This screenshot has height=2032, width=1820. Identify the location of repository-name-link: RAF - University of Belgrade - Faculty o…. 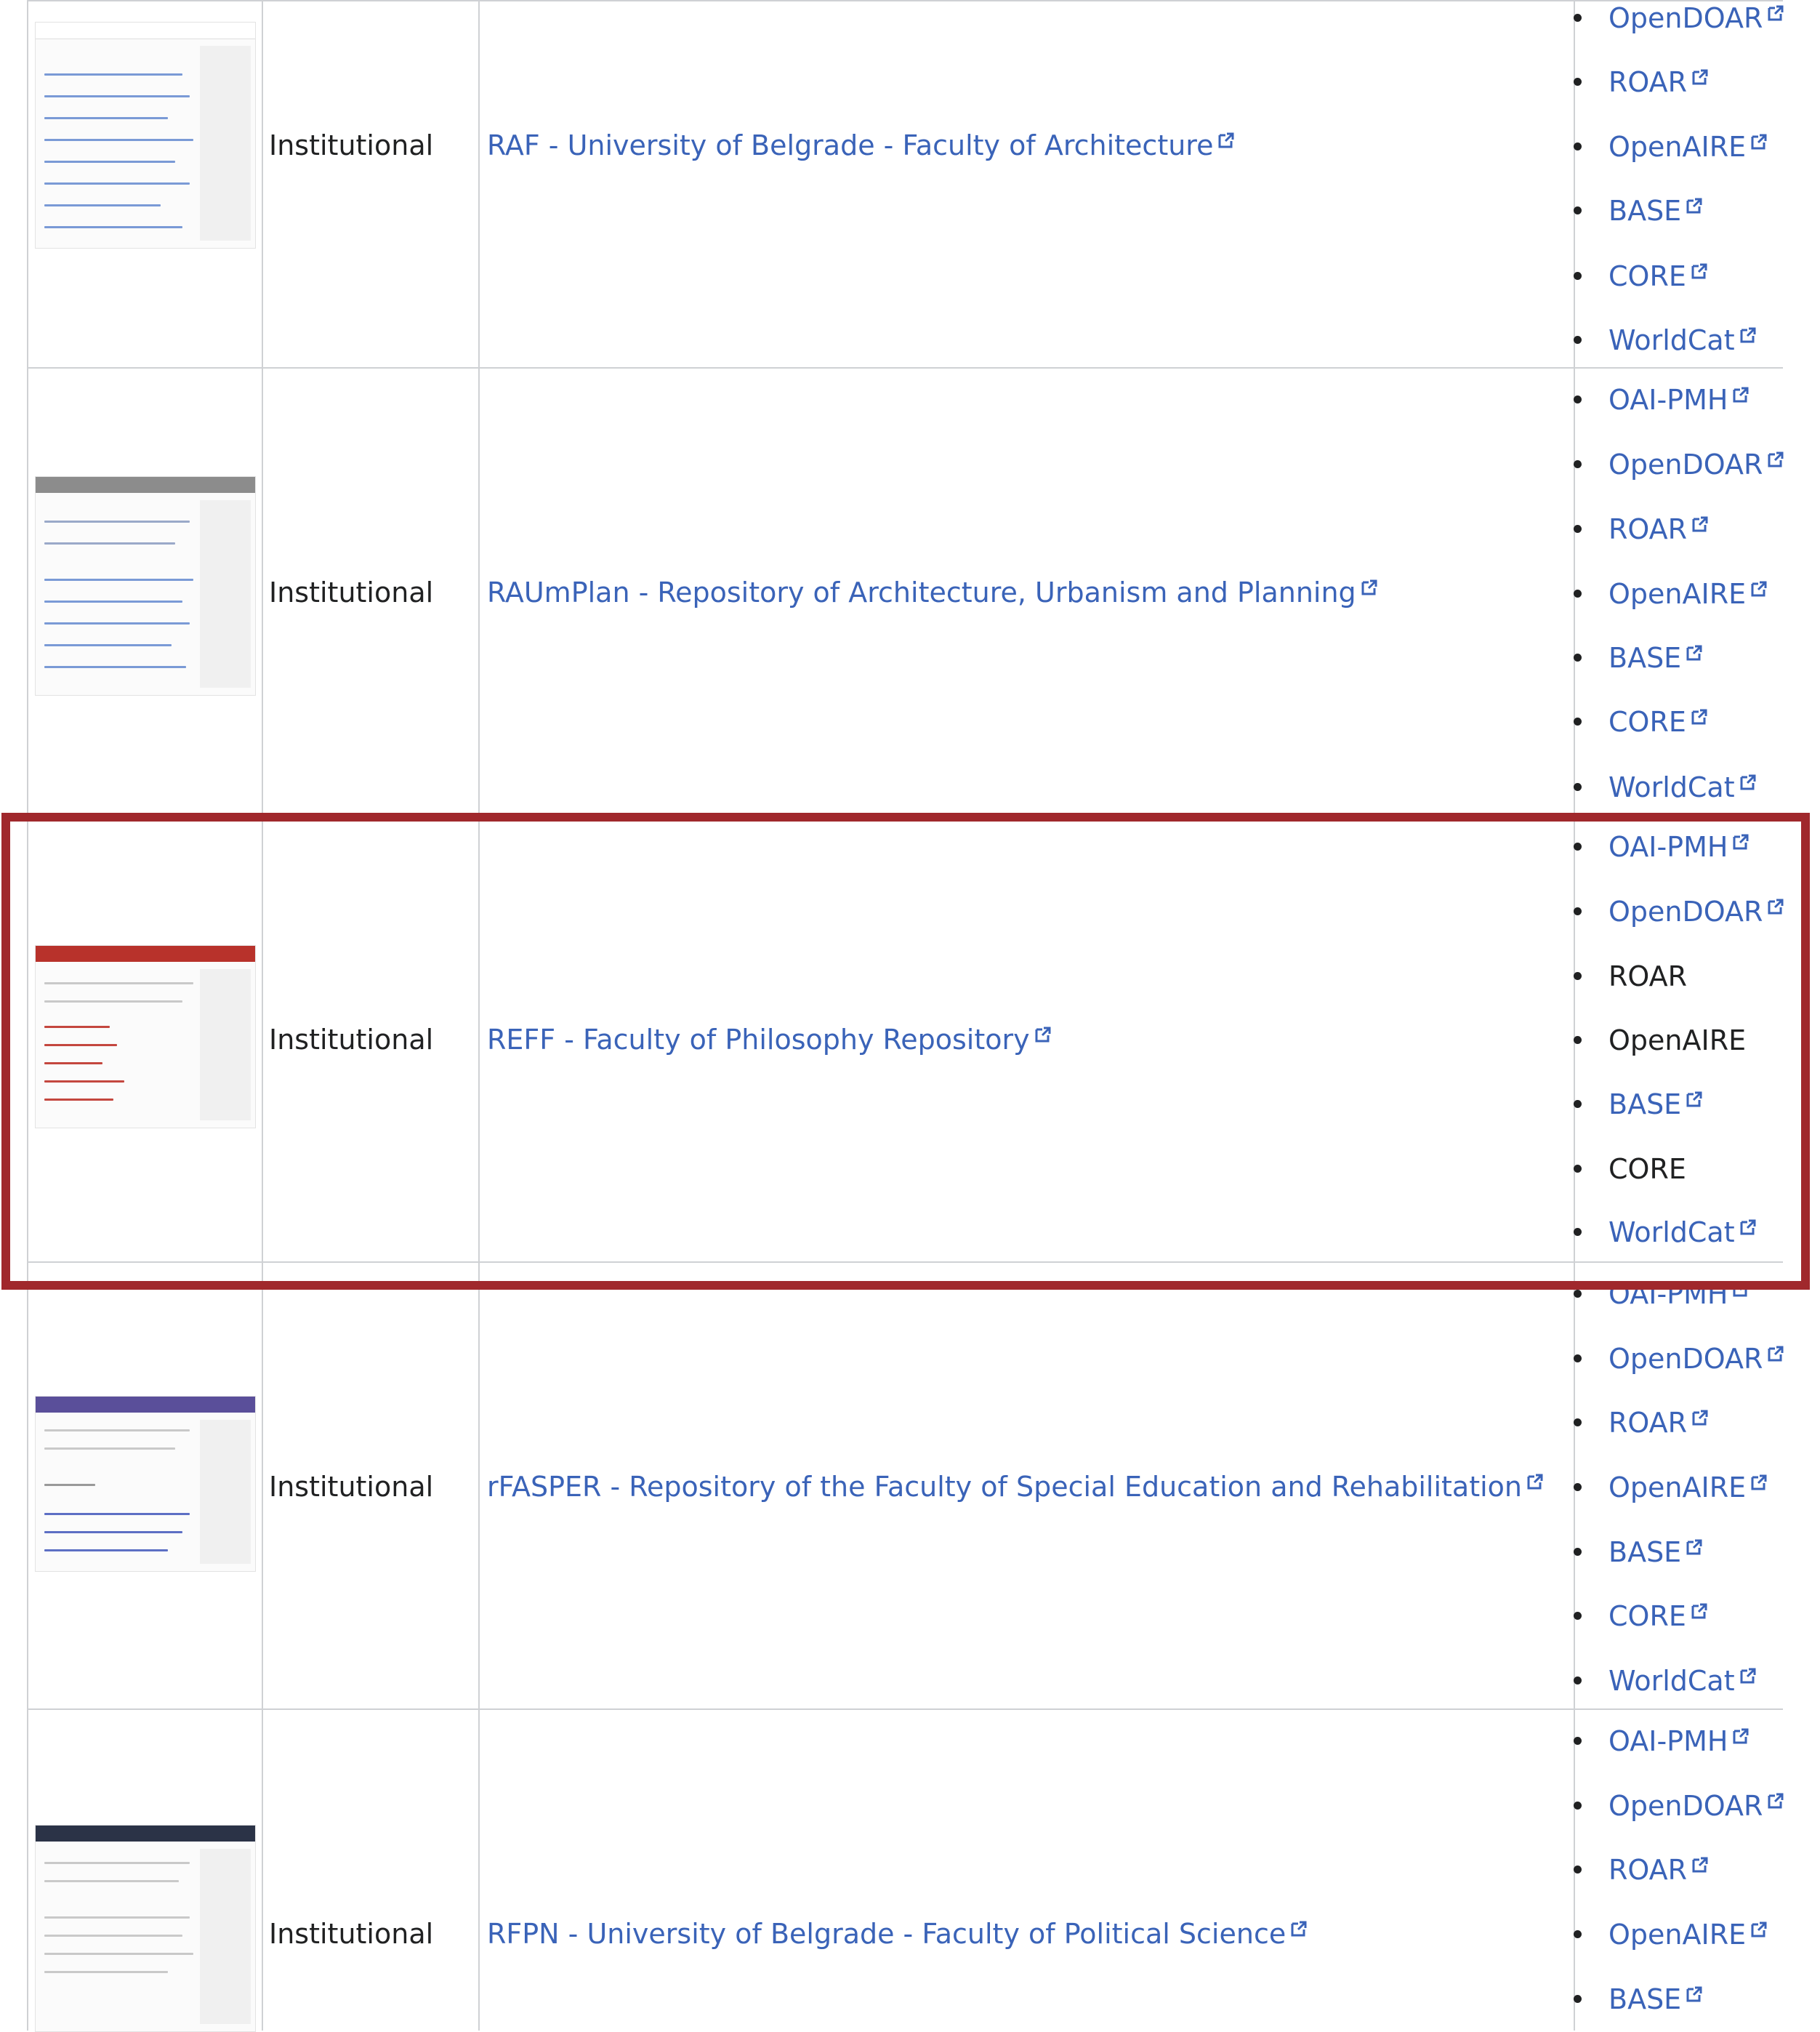
(861, 145).